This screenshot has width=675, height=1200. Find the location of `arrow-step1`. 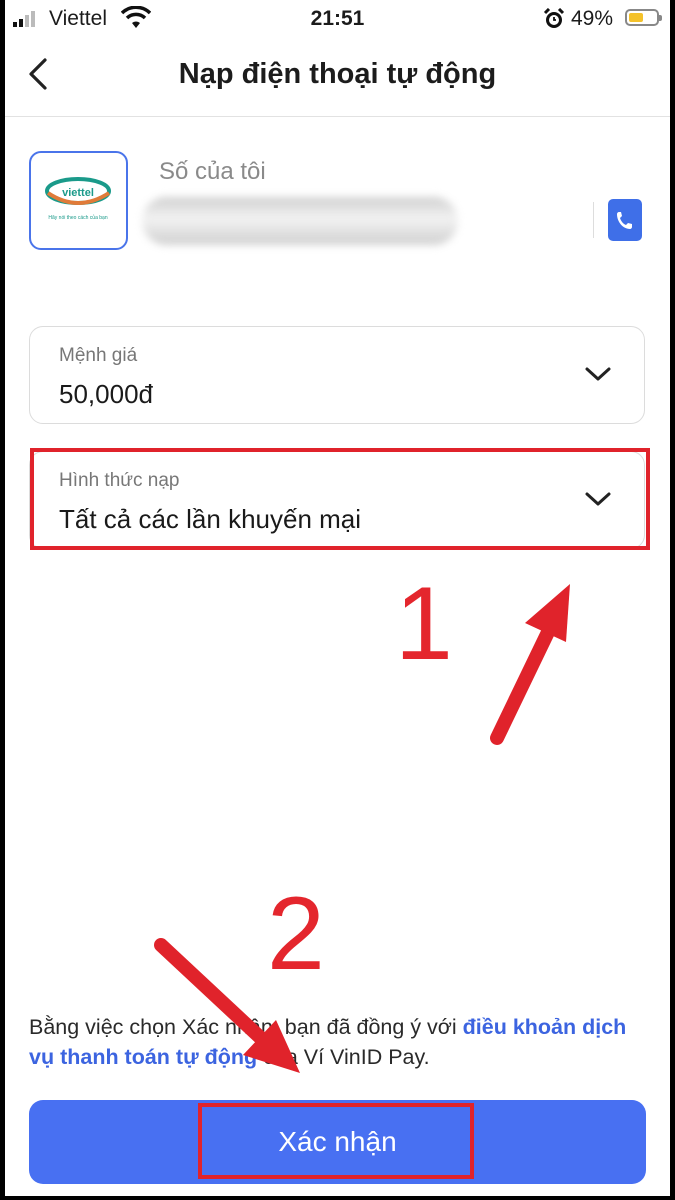

arrow-step1 is located at coordinates (530, 664).